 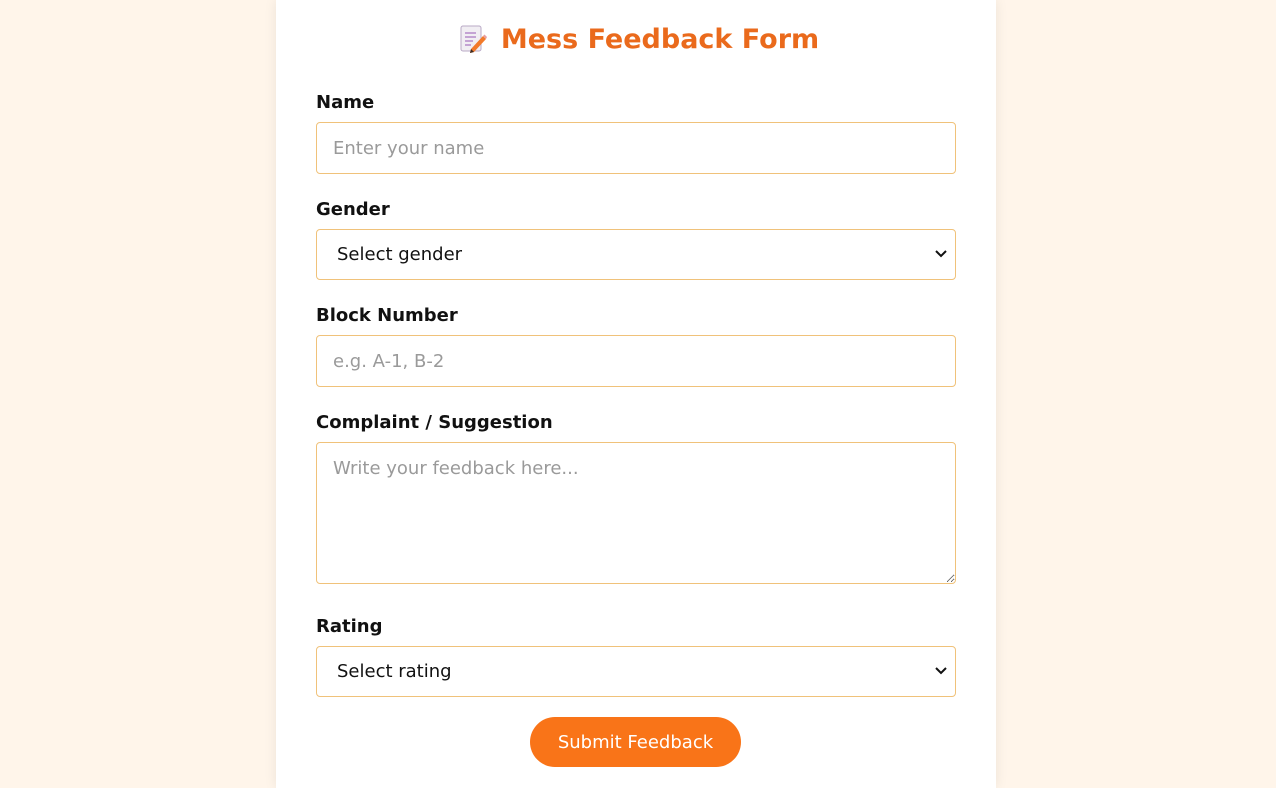 What do you see at coordinates (345, 102) in the screenshot?
I see `name-label: Name` at bounding box center [345, 102].